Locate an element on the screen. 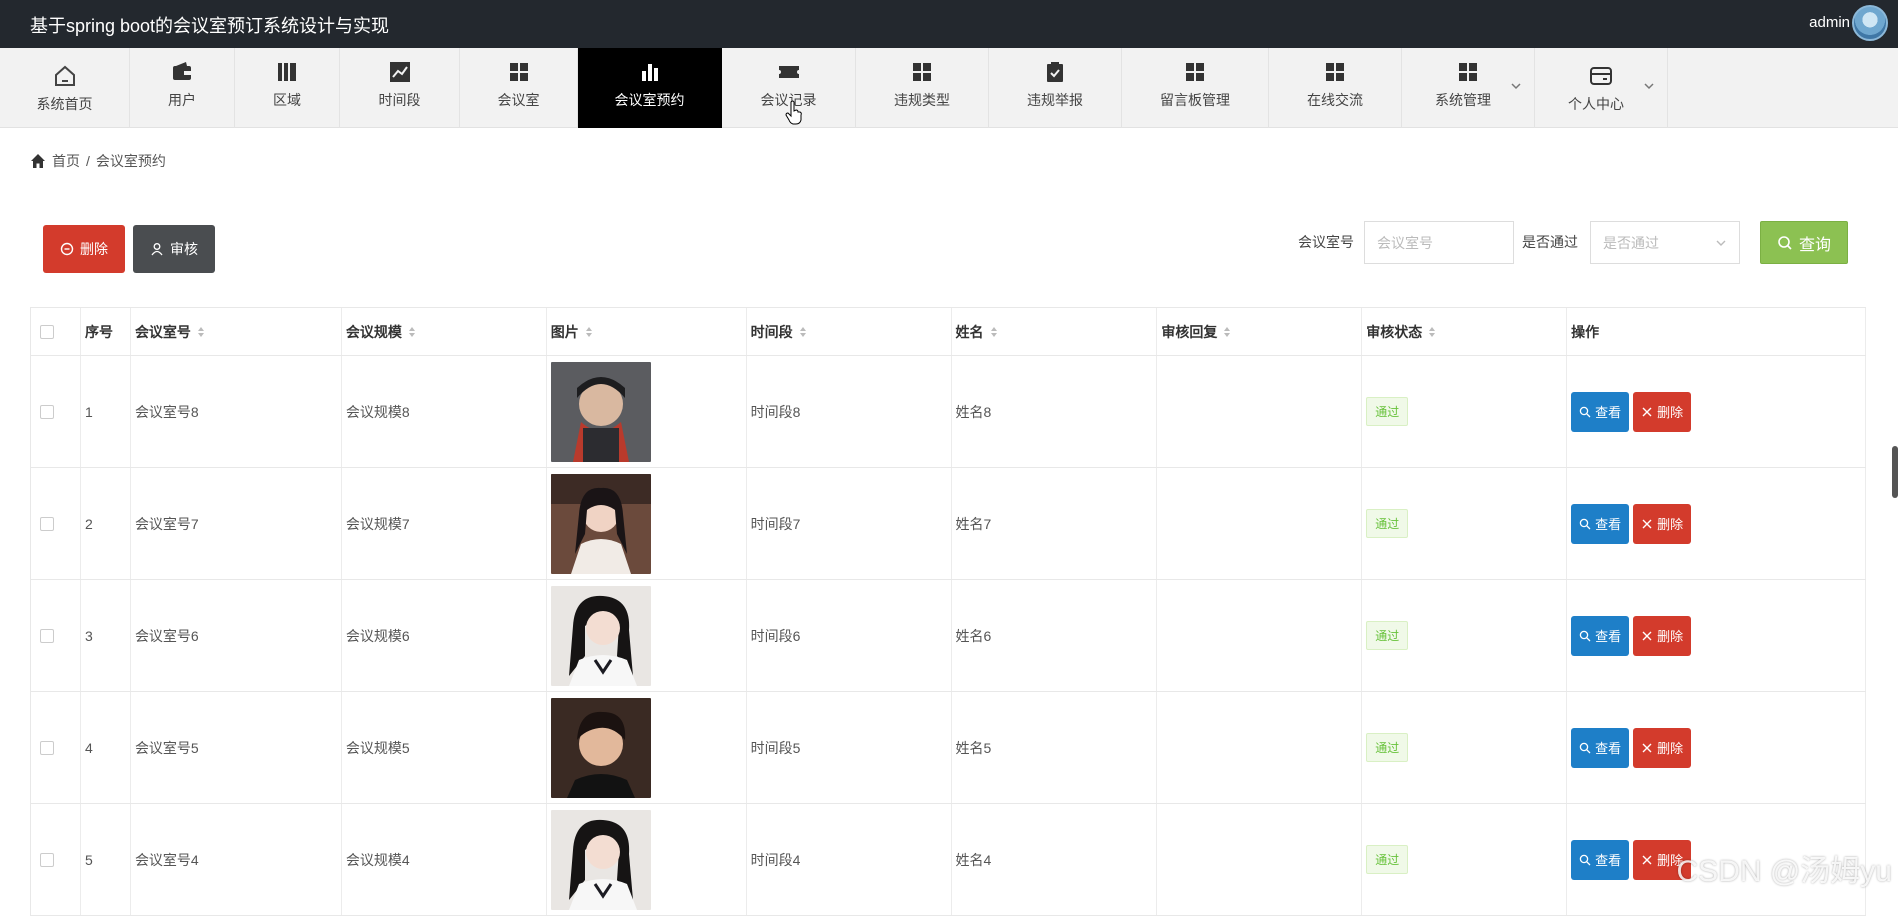 Image resolution: width=1898 pixels, height=916 pixels. header-select-all is located at coordinates (56, 331).